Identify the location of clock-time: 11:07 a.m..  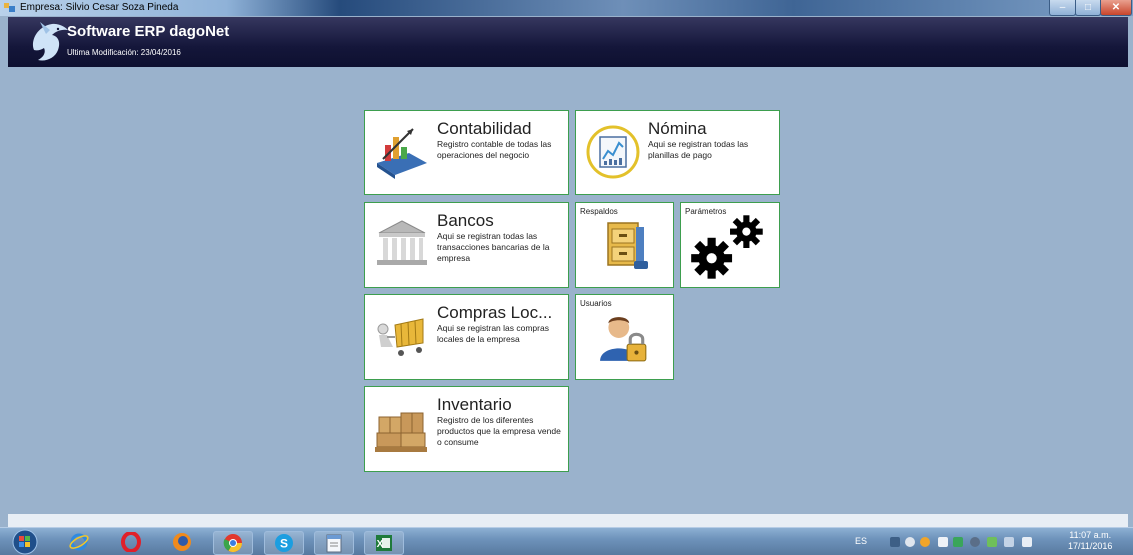
(1090, 535).